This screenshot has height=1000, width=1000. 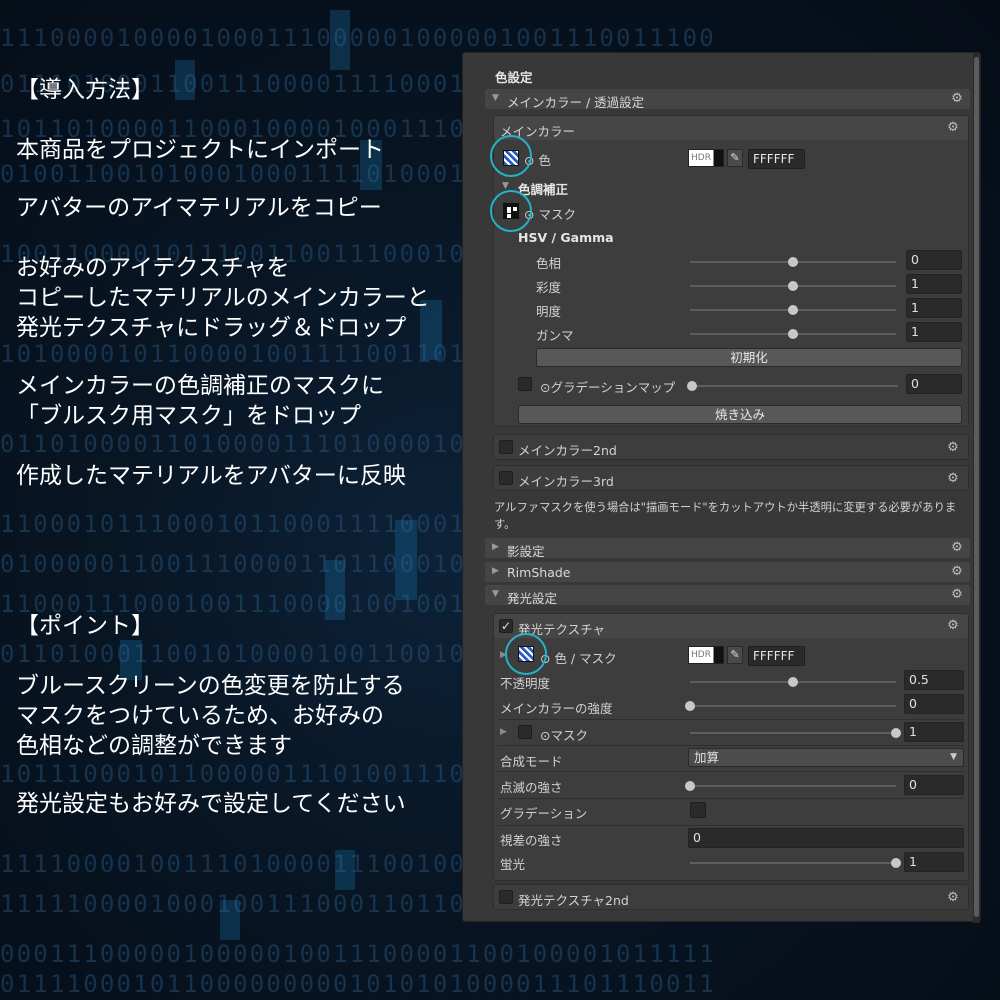 What do you see at coordinates (549, 263) in the screenshot?
I see `hsv-slider-label: 色相` at bounding box center [549, 263].